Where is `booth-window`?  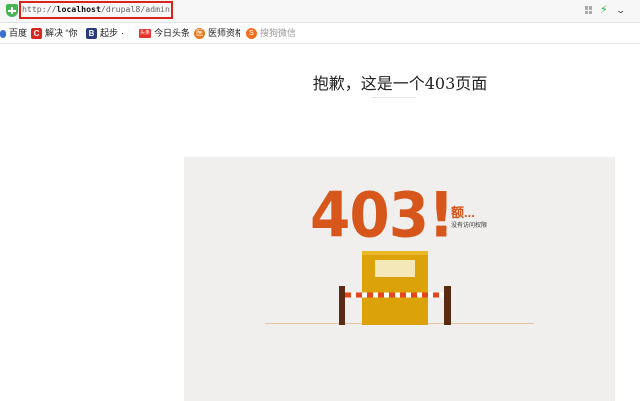 booth-window is located at coordinates (395, 268).